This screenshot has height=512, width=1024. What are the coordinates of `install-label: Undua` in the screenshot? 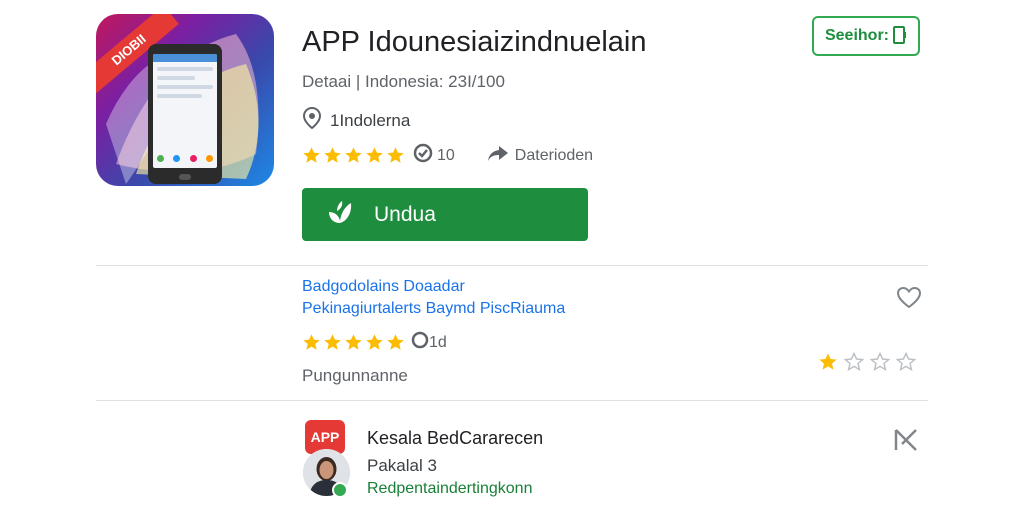 It's located at (405, 214).